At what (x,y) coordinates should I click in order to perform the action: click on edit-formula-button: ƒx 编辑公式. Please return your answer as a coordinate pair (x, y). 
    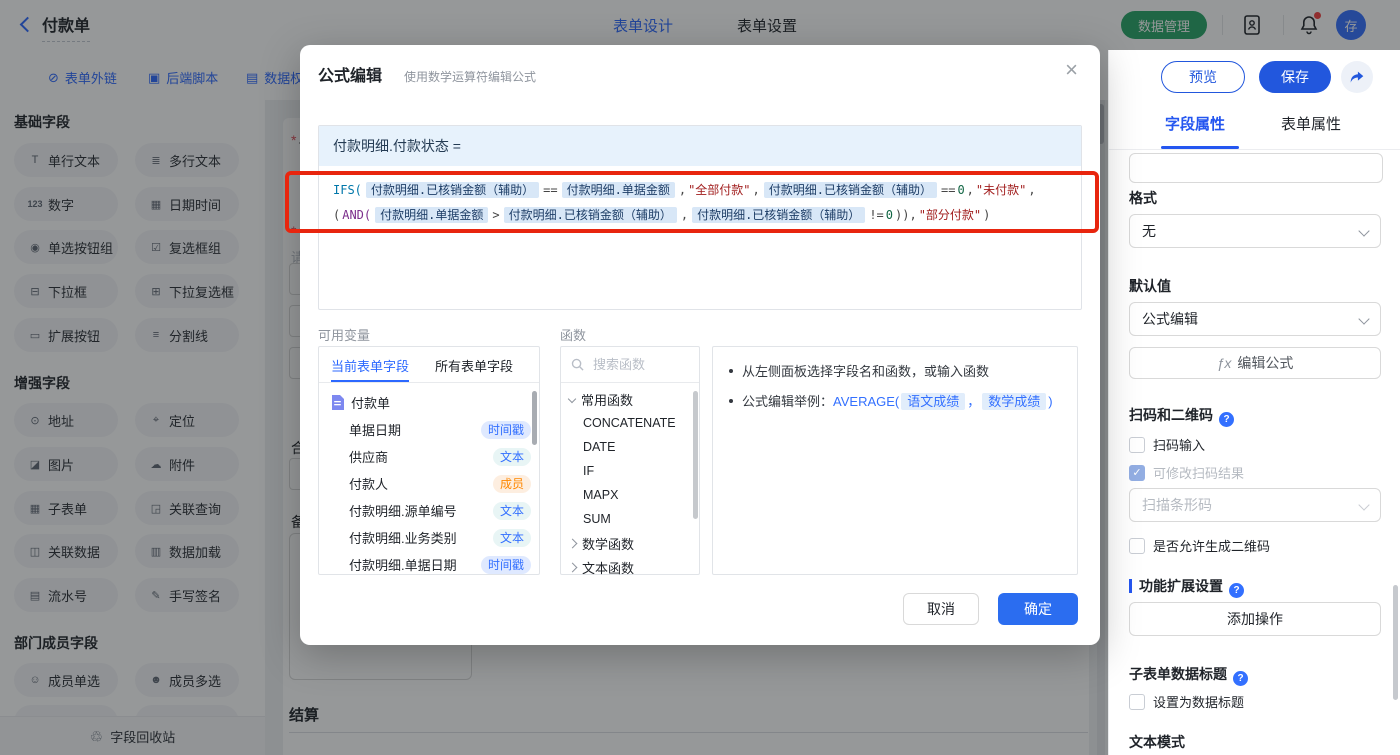
    Looking at the image, I should click on (1255, 363).